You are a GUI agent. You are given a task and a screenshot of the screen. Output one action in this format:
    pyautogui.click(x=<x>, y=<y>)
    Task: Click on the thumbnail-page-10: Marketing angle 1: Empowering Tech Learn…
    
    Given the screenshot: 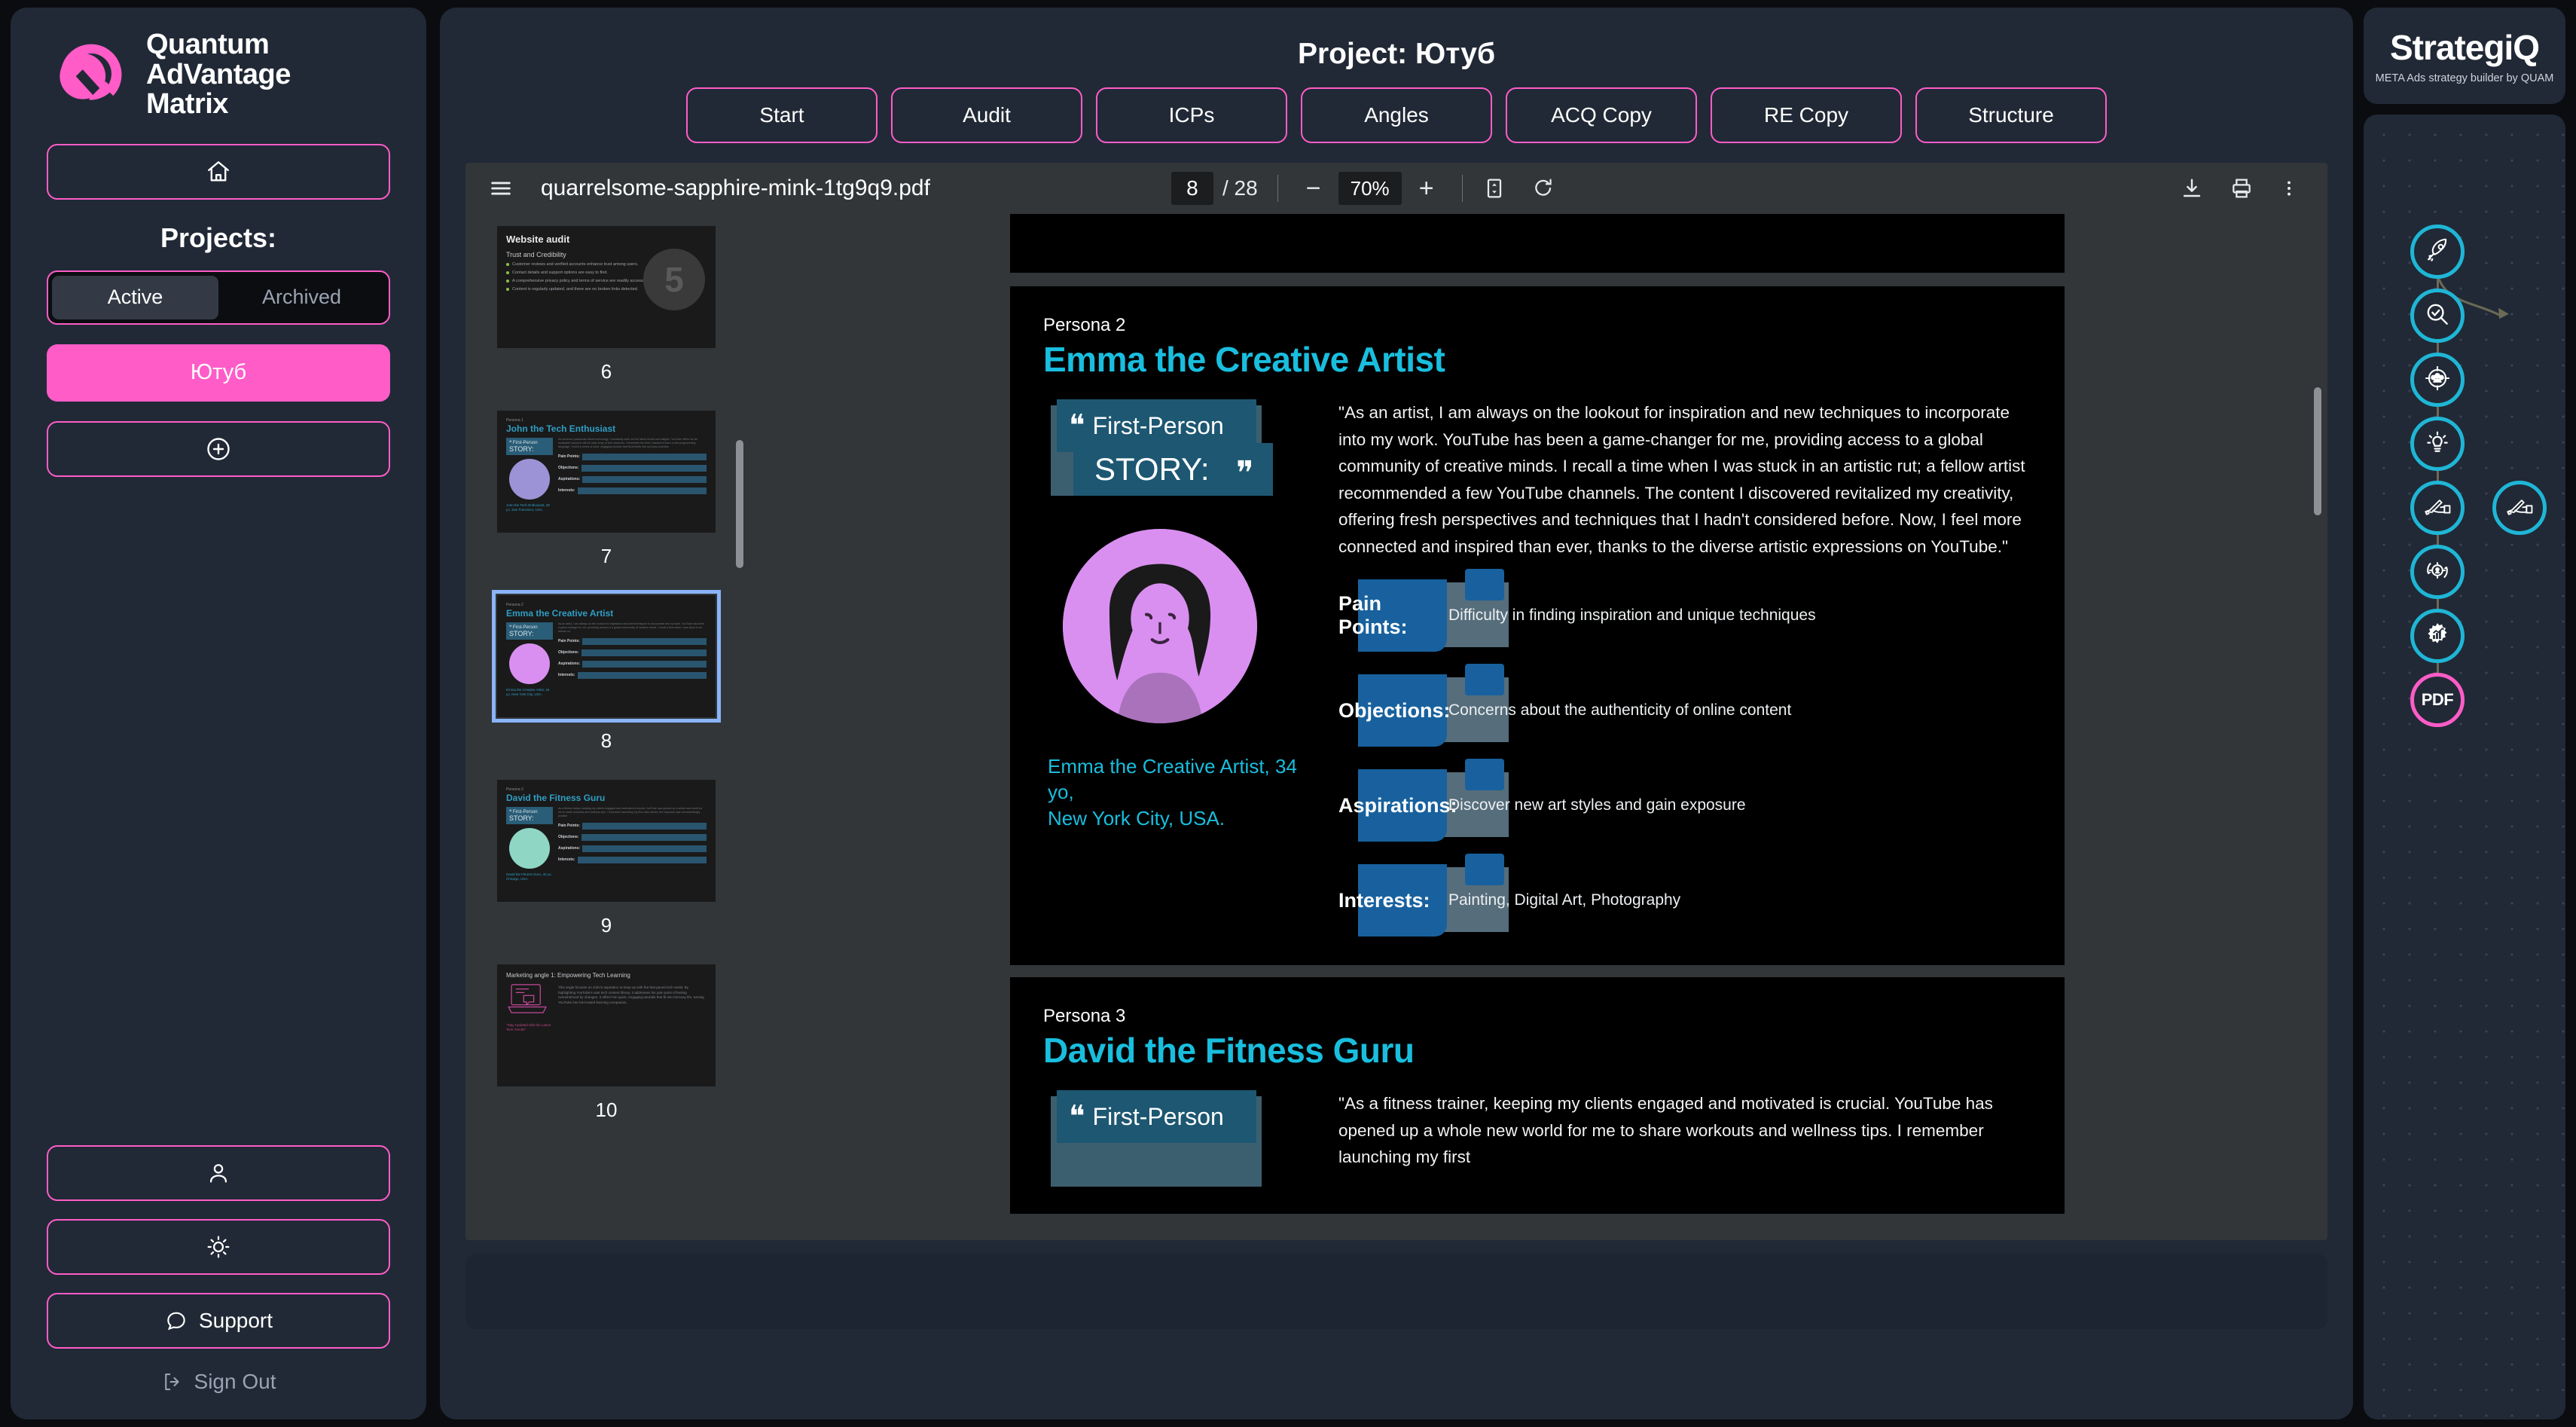 What is the action you would take?
    pyautogui.click(x=607, y=1043)
    